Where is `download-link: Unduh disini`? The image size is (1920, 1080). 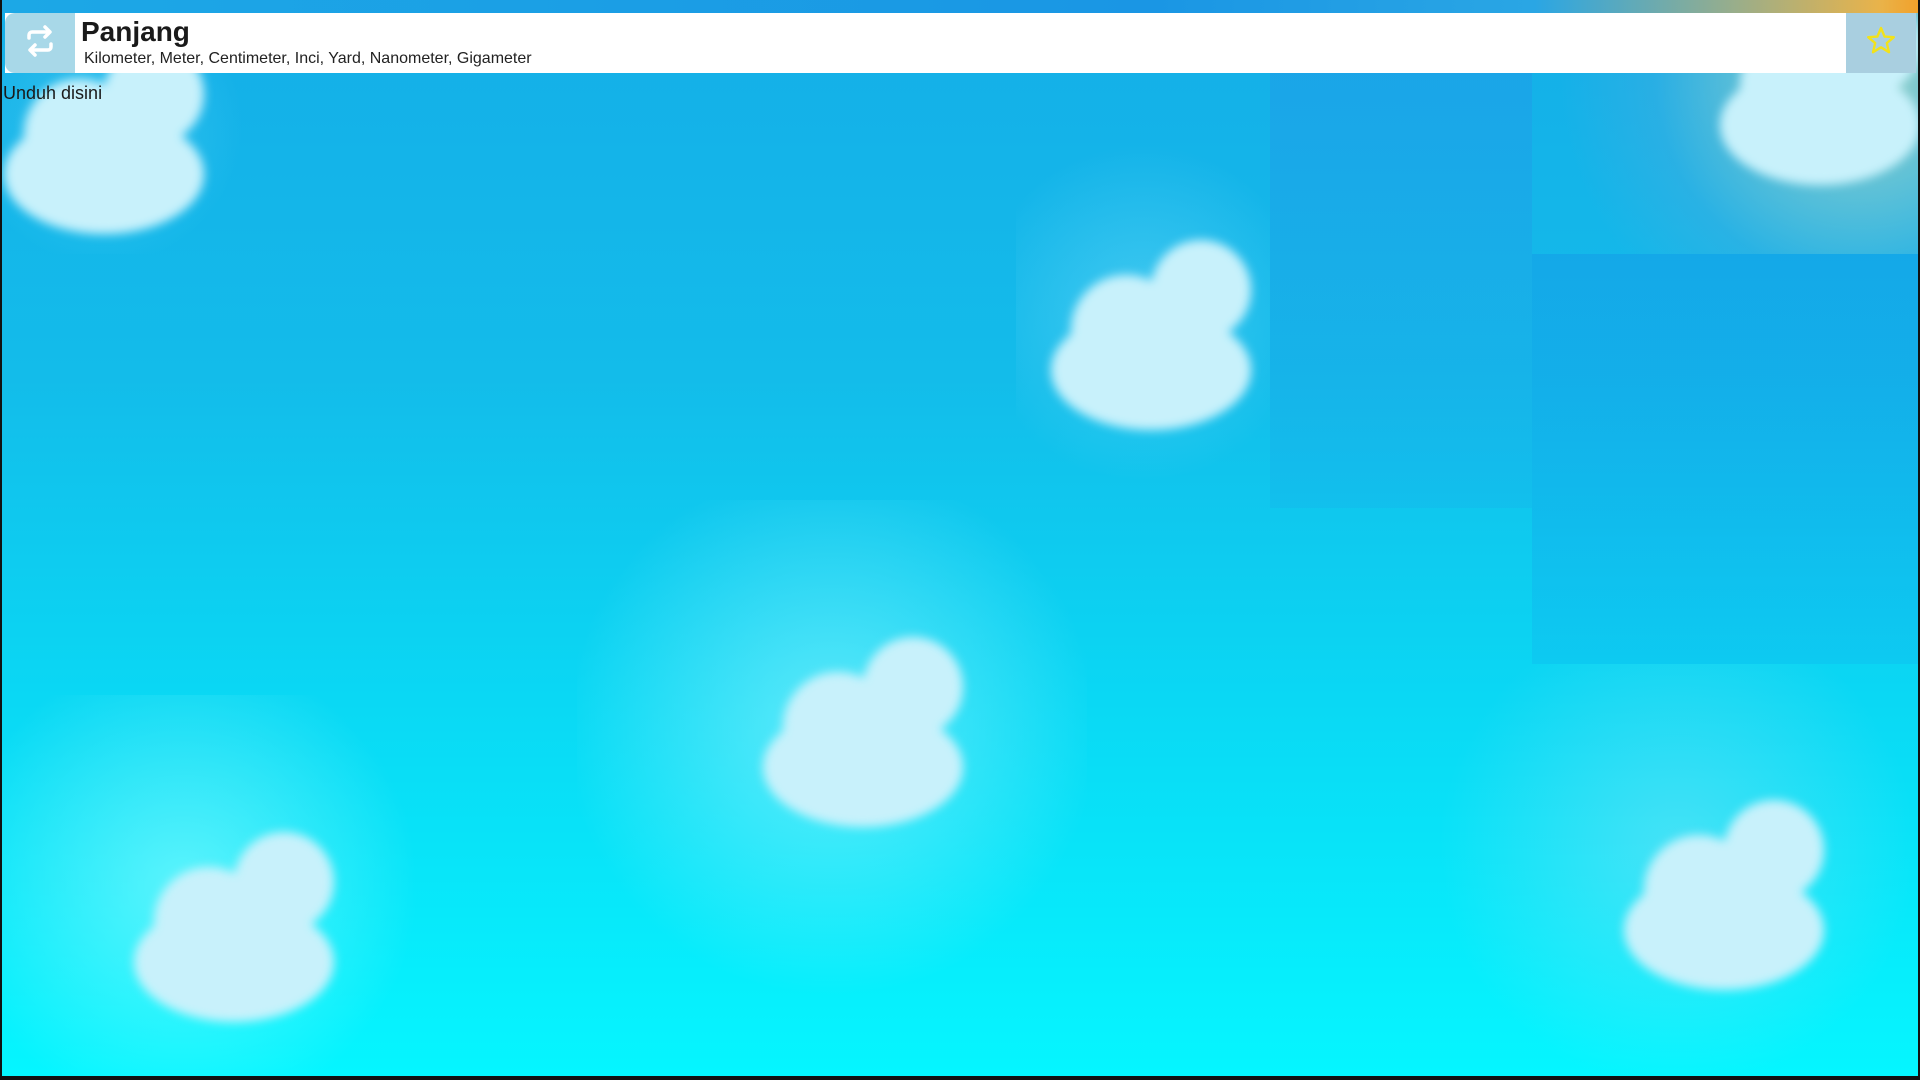
download-link: Unduh disini is located at coordinates (52, 93).